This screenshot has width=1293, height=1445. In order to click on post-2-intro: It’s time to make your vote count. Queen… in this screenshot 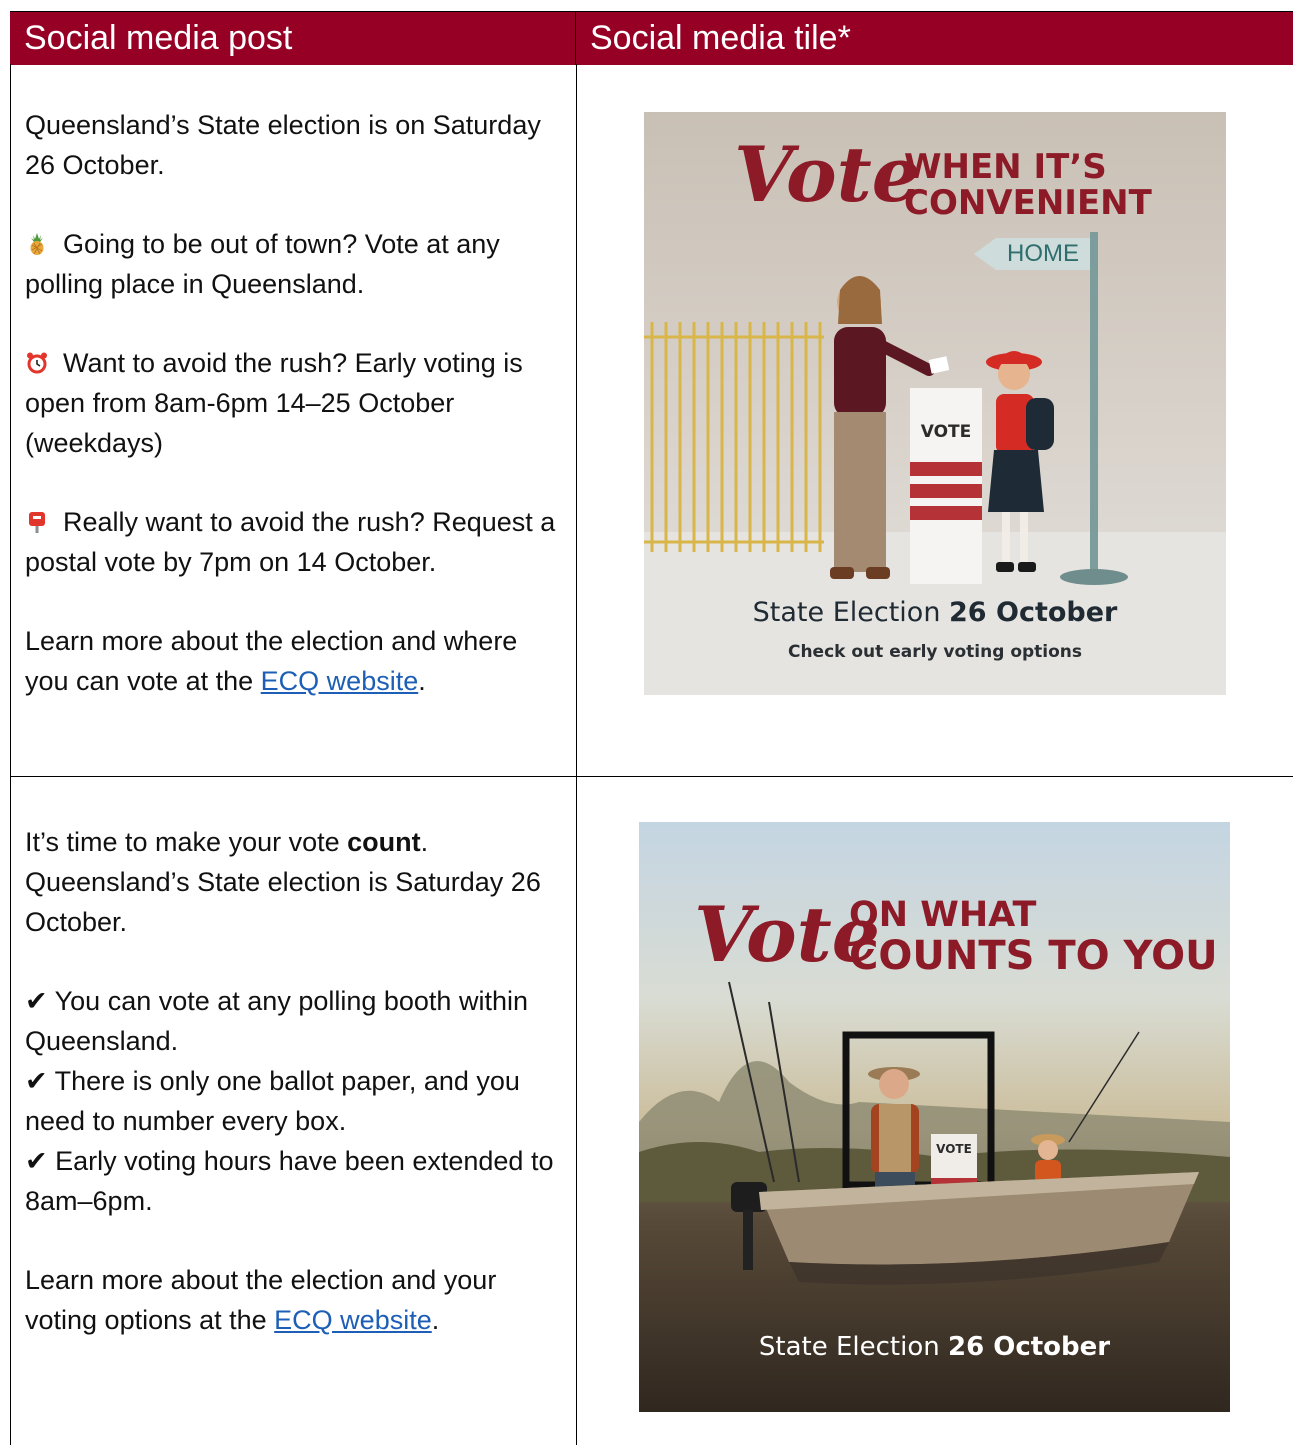, I will do `click(295, 882)`.